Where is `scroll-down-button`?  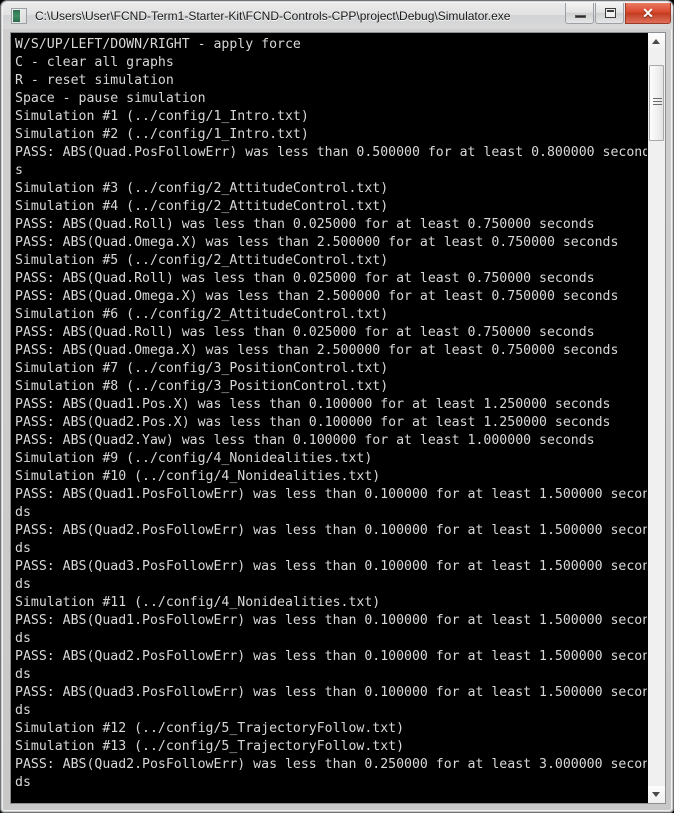
scroll-down-button is located at coordinates (656, 794).